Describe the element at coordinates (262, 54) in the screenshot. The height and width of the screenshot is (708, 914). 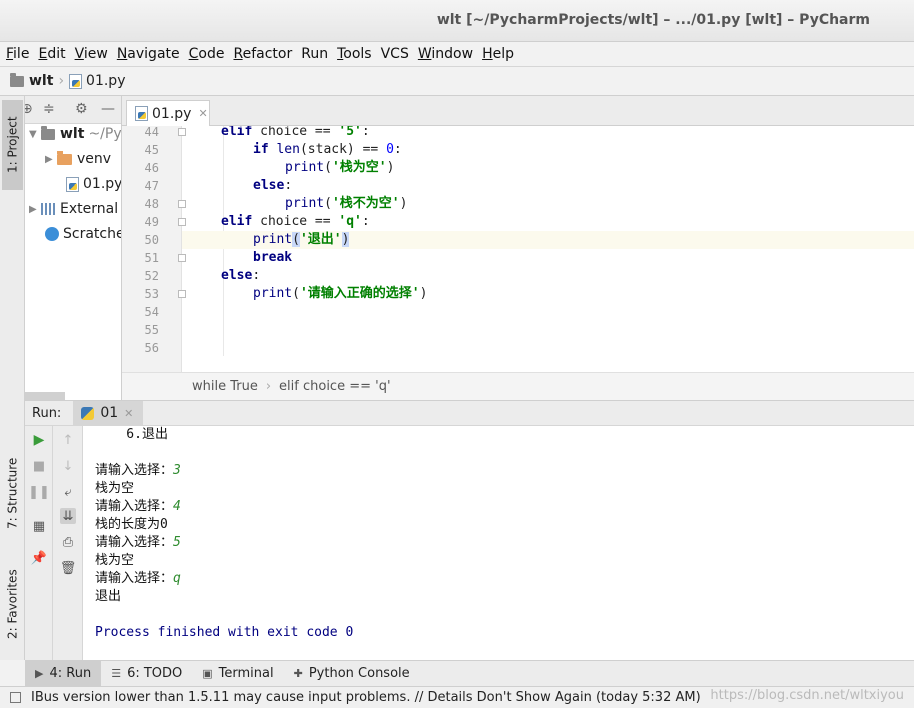
I see `menu-refactor: Refactor` at that location.